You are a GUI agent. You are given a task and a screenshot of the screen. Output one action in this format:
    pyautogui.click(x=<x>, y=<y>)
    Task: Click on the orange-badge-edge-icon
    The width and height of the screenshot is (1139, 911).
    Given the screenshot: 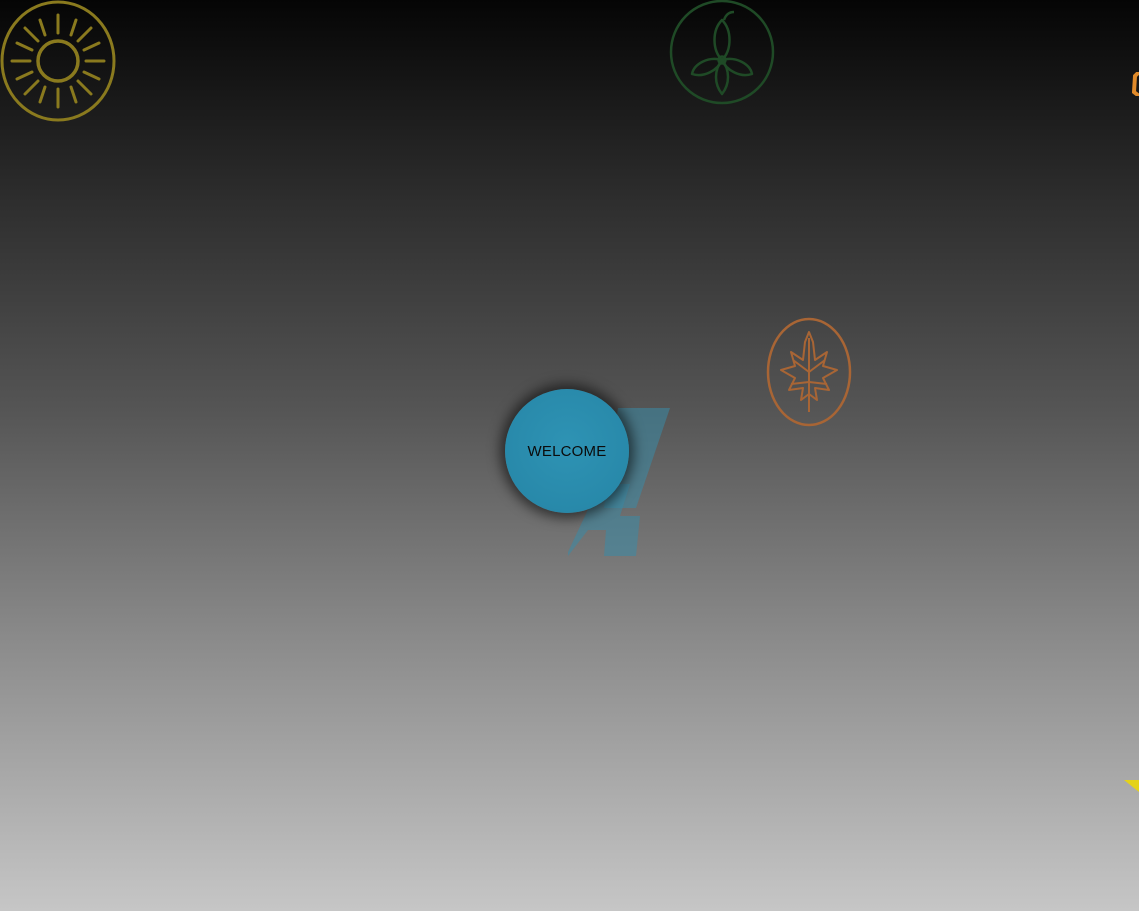 What is the action you would take?
    pyautogui.click(x=1135, y=84)
    